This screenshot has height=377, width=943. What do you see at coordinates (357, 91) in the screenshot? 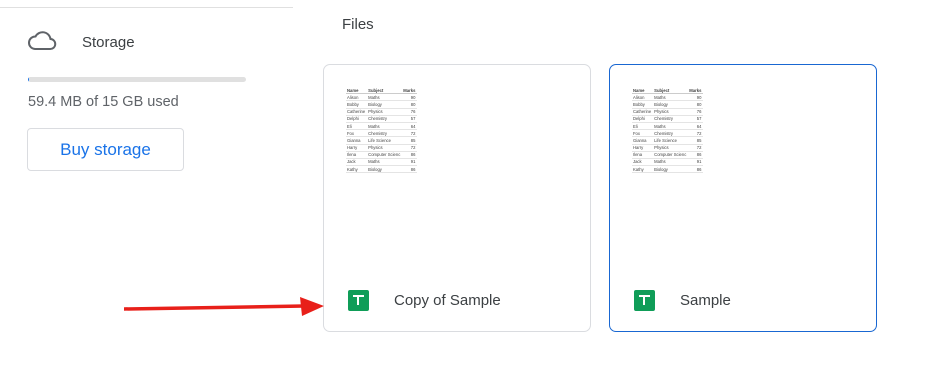
I see `preview-header-cell: Name` at bounding box center [357, 91].